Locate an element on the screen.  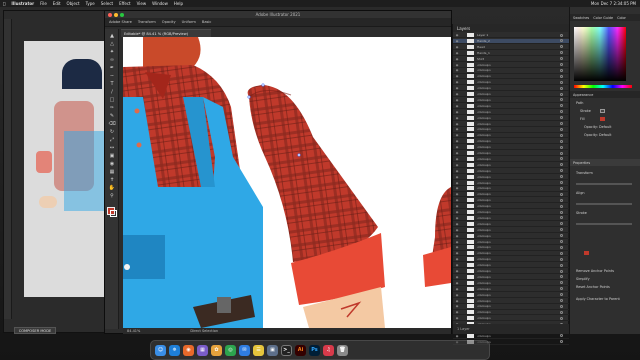
background-toolbar is located at coordinates (8, 169).